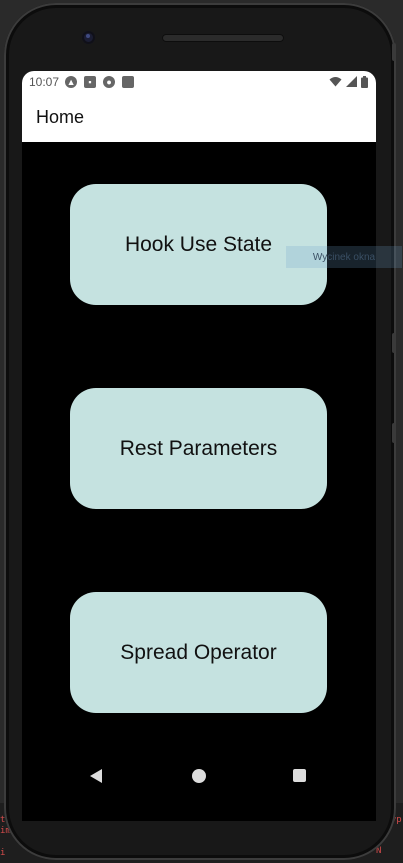  Describe the element at coordinates (344, 257) in the screenshot. I see `snipping-tooltip: Wycinek okna` at that location.